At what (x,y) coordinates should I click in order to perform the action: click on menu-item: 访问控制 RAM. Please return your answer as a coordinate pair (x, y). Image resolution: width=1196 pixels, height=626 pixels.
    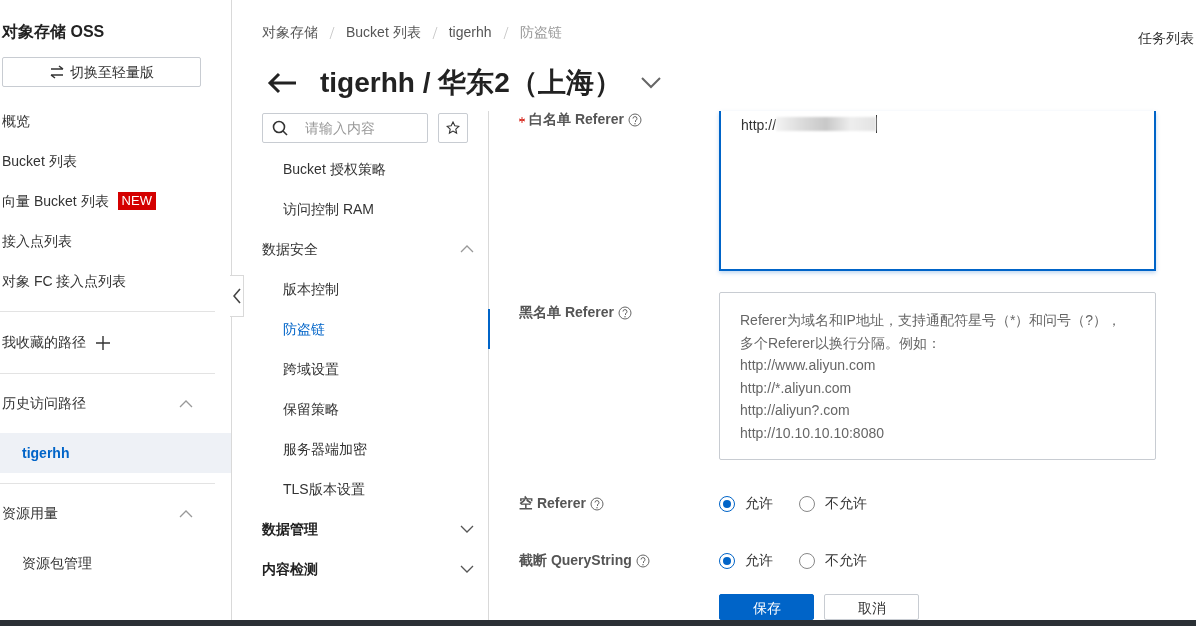
    Looking at the image, I should click on (369, 209).